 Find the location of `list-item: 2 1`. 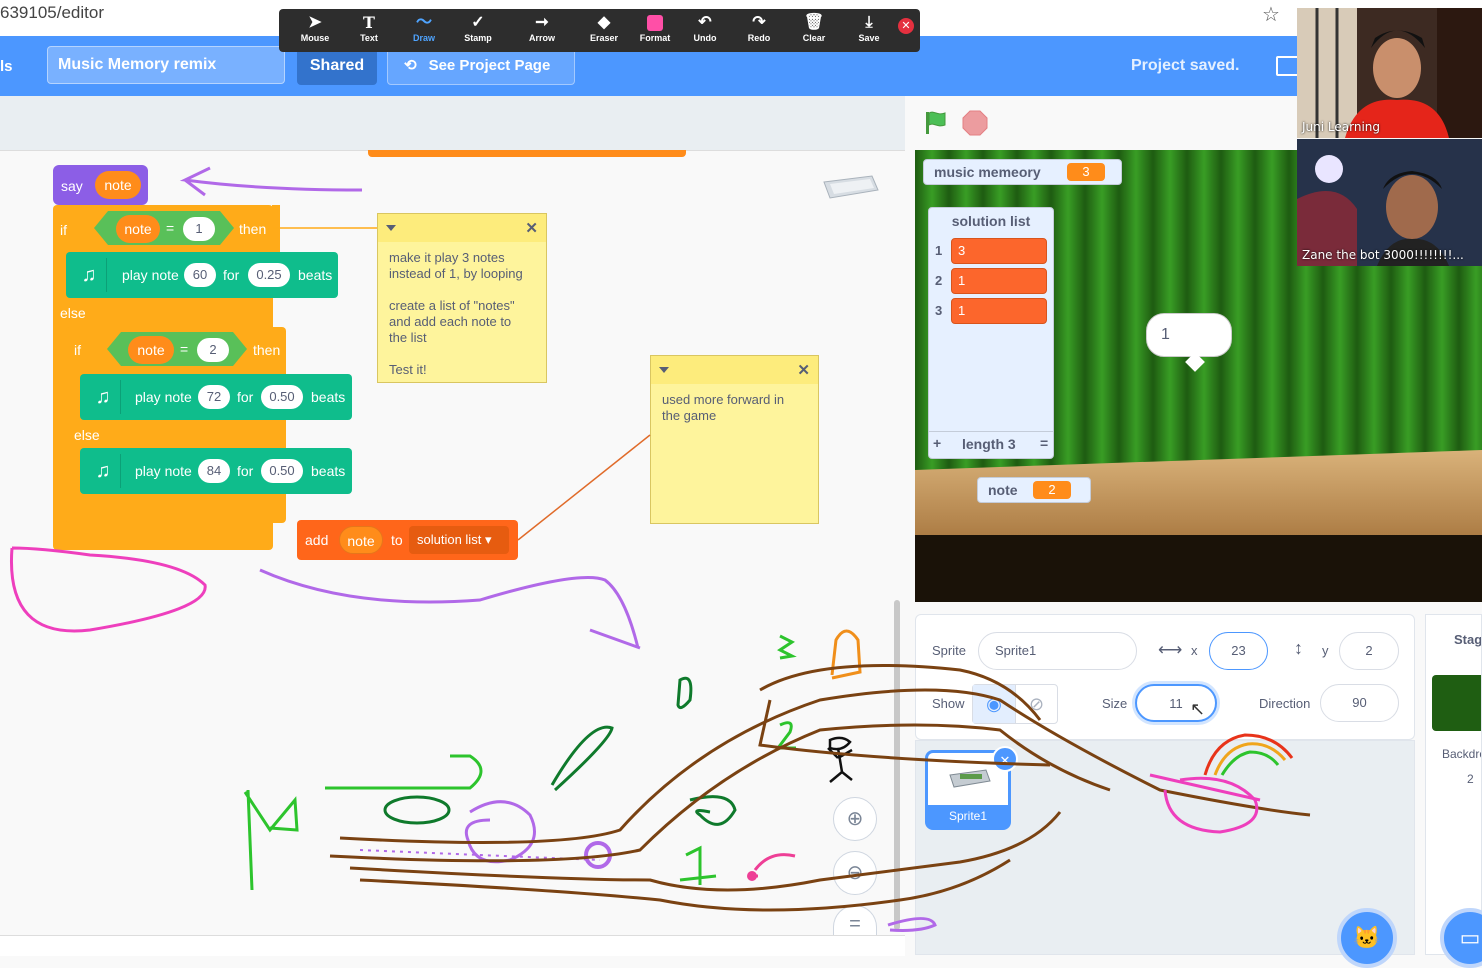

list-item: 2 1 is located at coordinates (991, 281).